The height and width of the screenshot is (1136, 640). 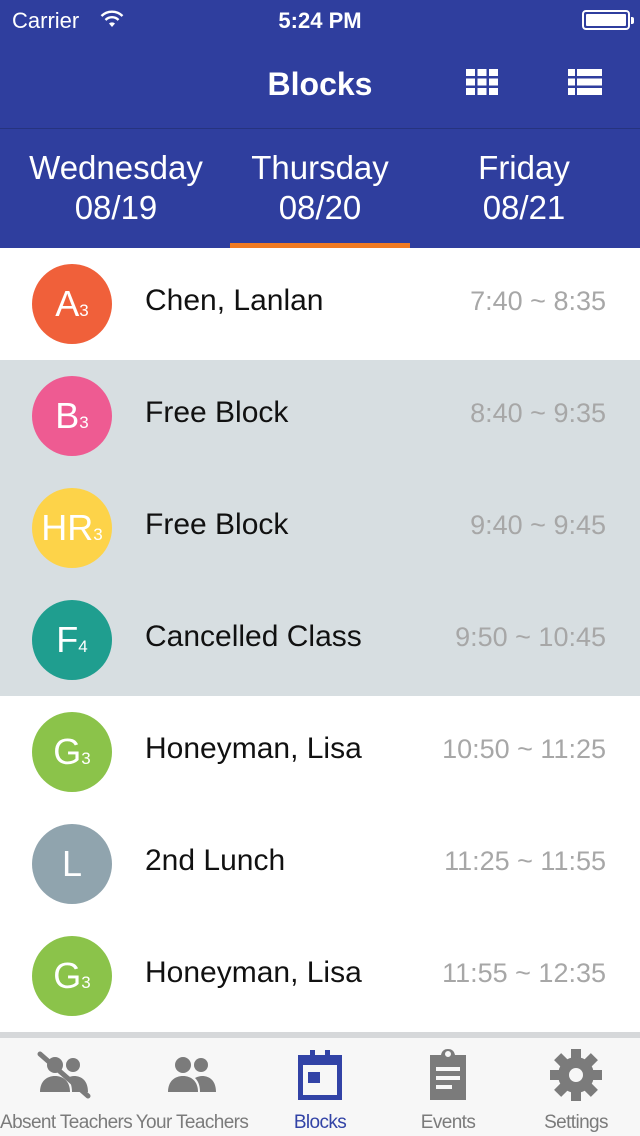 I want to click on tab-absent-teachers: Absent Teachers, so click(x=66, y=1087).